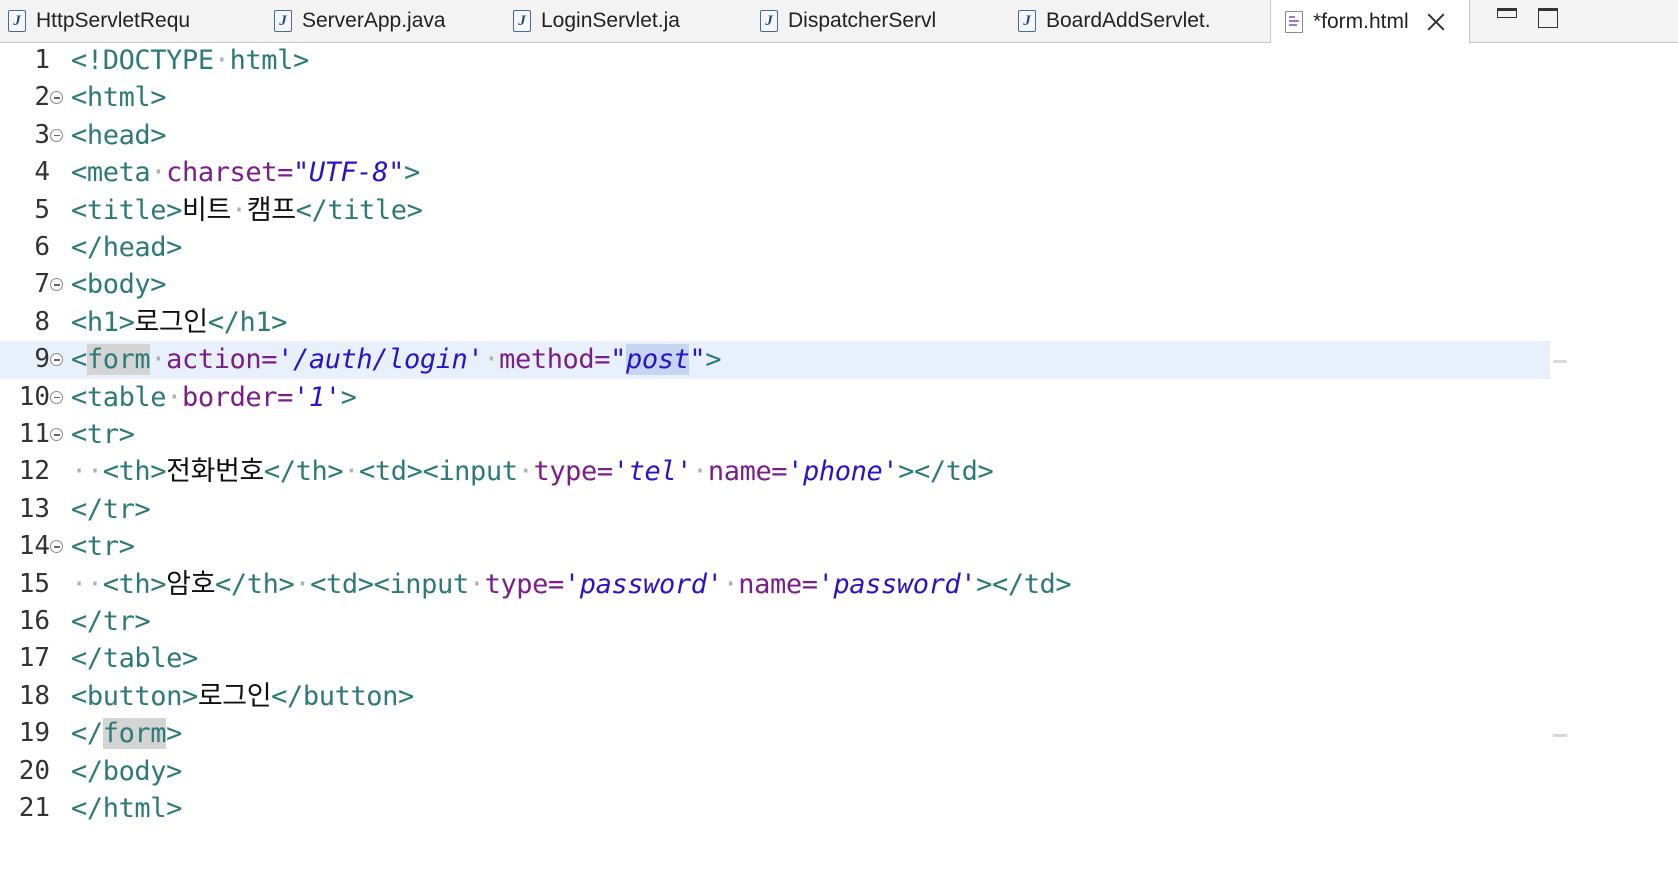 The height and width of the screenshot is (888, 1678). Describe the element at coordinates (775, 97) in the screenshot. I see `code-line: 2 <html>` at that location.